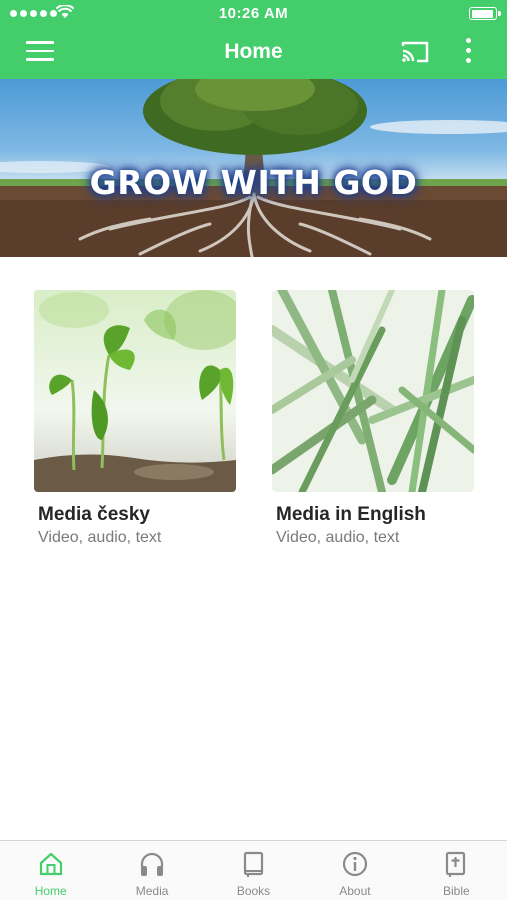  I want to click on tab-bar: Home Media Books About Bible, so click(253, 870).